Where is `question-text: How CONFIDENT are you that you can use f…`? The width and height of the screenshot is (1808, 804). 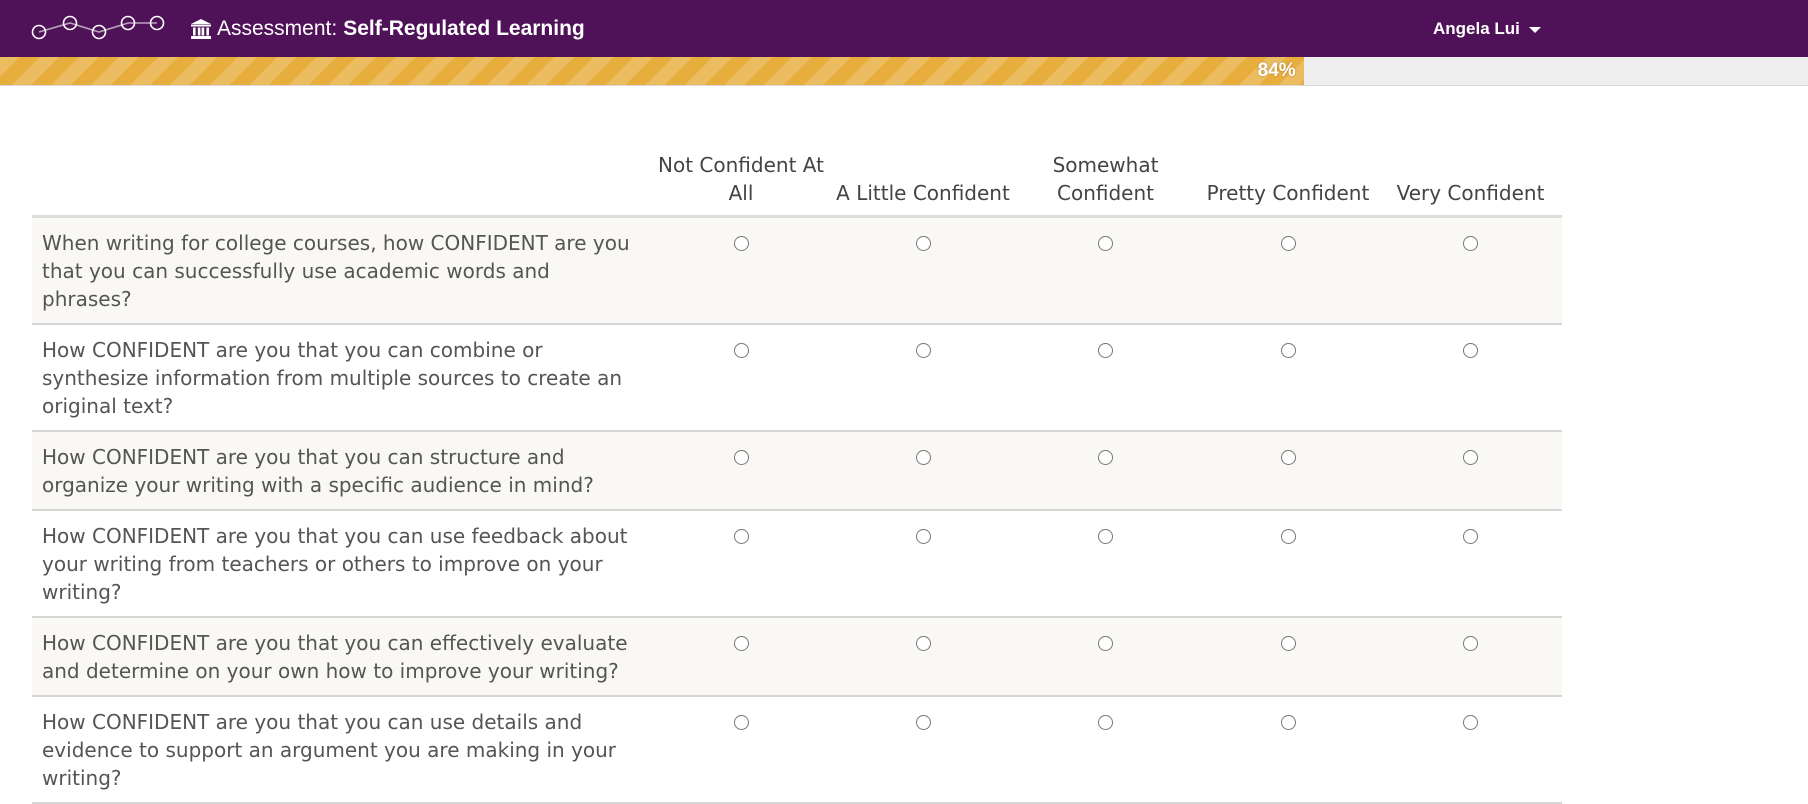 question-text: How CONFIDENT are you that you can use f… is located at coordinates (341, 564).